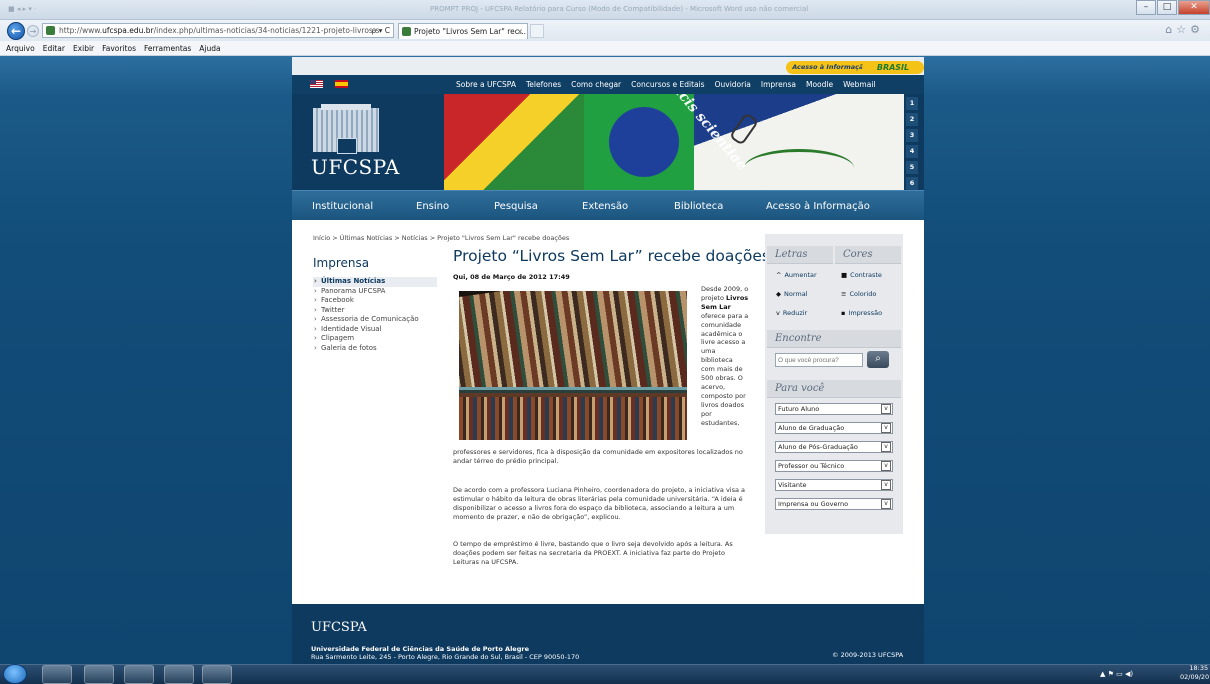 The width and height of the screenshot is (1210, 684). I want to click on nav-acesso-informacao: Acesso à Informação, so click(818, 206).